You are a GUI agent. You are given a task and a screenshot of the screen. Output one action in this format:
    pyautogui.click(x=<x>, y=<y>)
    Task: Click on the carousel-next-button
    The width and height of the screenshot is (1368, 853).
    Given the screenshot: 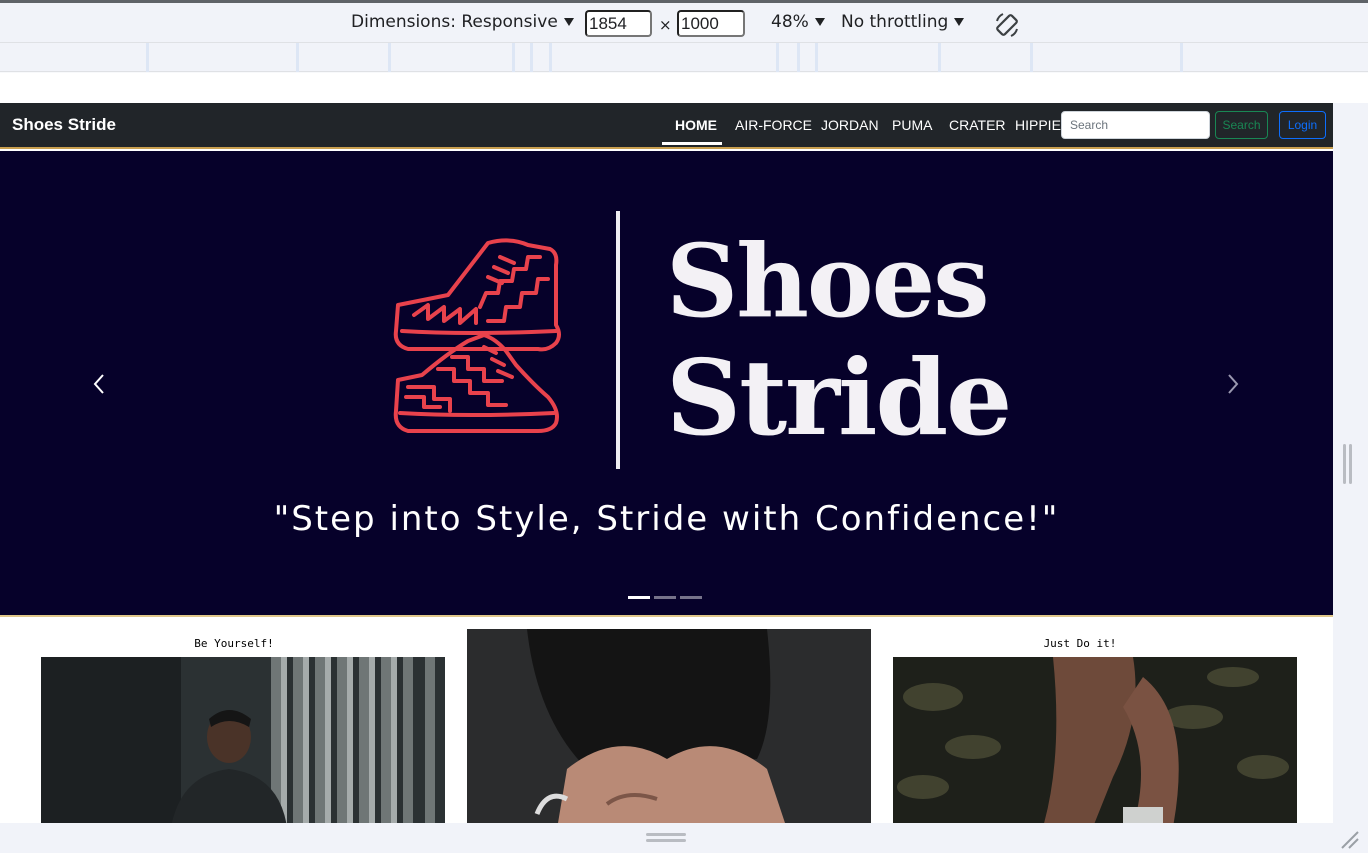 What is the action you would take?
    pyautogui.click(x=1232, y=384)
    